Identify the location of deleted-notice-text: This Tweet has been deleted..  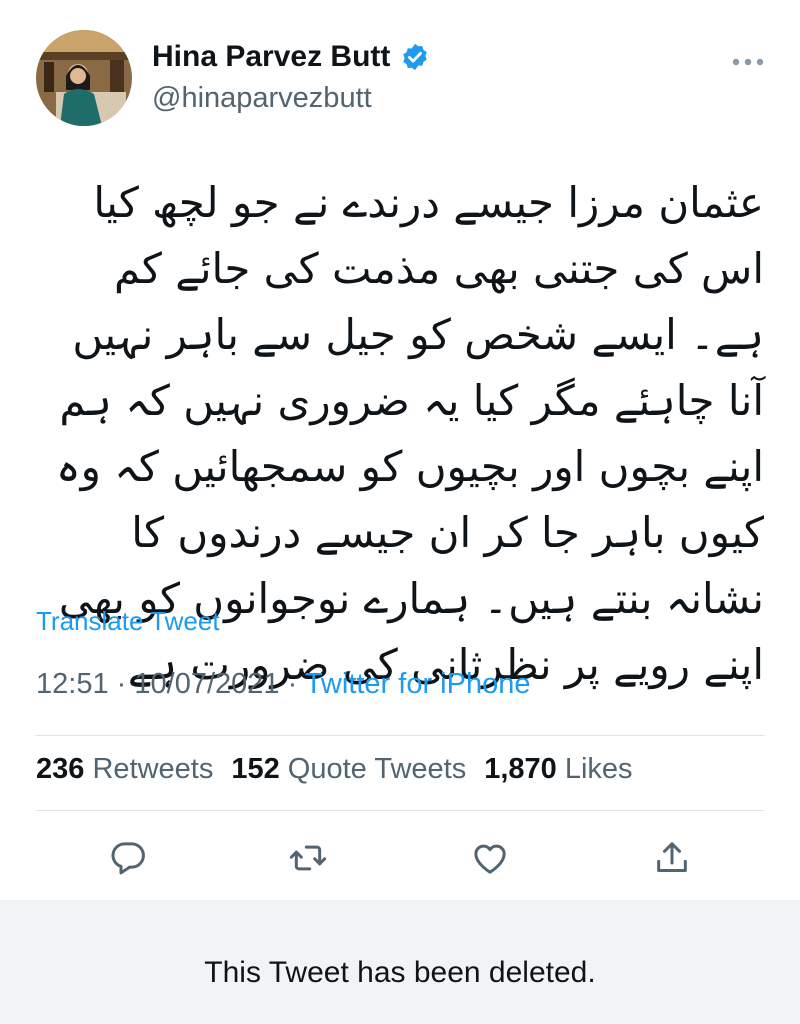
(400, 972).